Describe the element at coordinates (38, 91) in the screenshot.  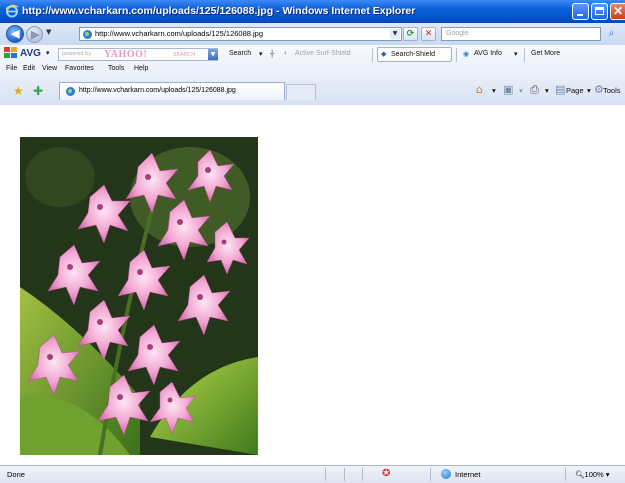
I see `add-to-favorites-icon: ✚` at that location.